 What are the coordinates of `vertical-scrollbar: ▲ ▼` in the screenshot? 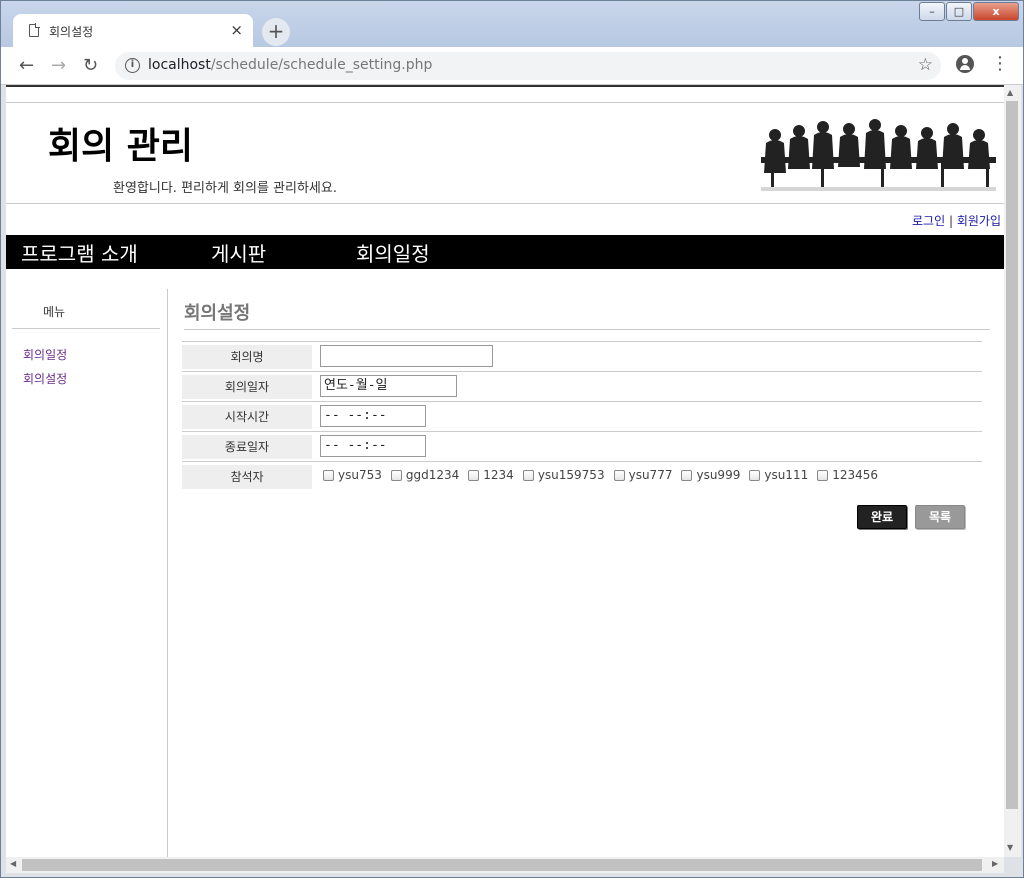 It's located at (1012, 471).